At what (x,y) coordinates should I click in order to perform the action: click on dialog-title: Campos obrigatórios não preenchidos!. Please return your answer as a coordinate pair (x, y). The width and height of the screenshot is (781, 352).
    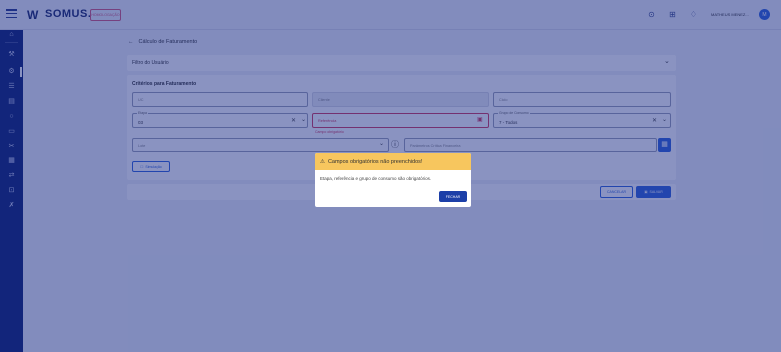
    Looking at the image, I should click on (375, 161).